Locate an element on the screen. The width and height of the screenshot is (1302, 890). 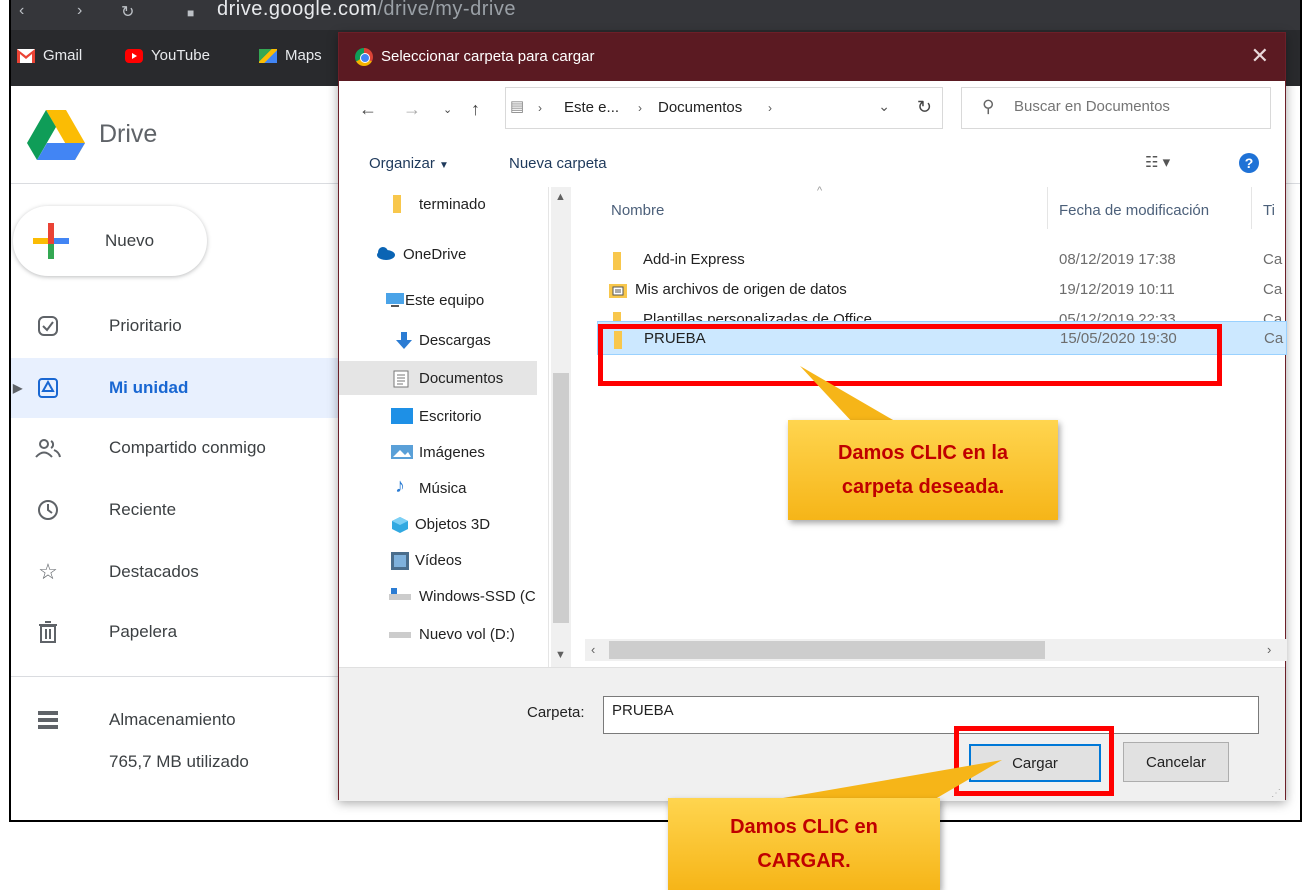
tree-item-descargas: Descargas is located at coordinates (438, 340).